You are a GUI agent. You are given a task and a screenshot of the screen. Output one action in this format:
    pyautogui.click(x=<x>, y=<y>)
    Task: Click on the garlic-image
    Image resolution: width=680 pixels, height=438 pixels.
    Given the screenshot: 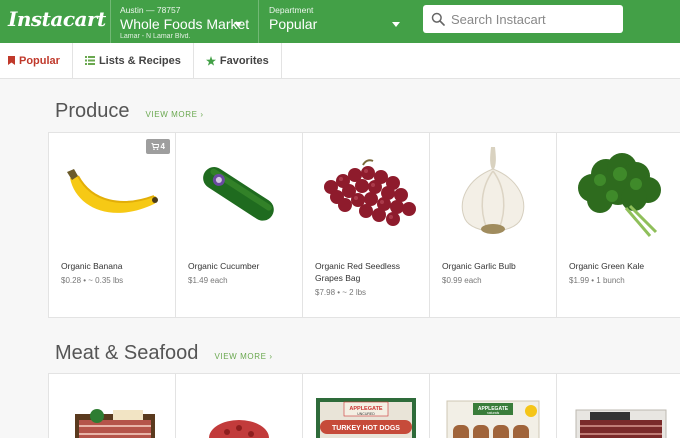 What is the action you would take?
    pyautogui.click(x=493, y=190)
    